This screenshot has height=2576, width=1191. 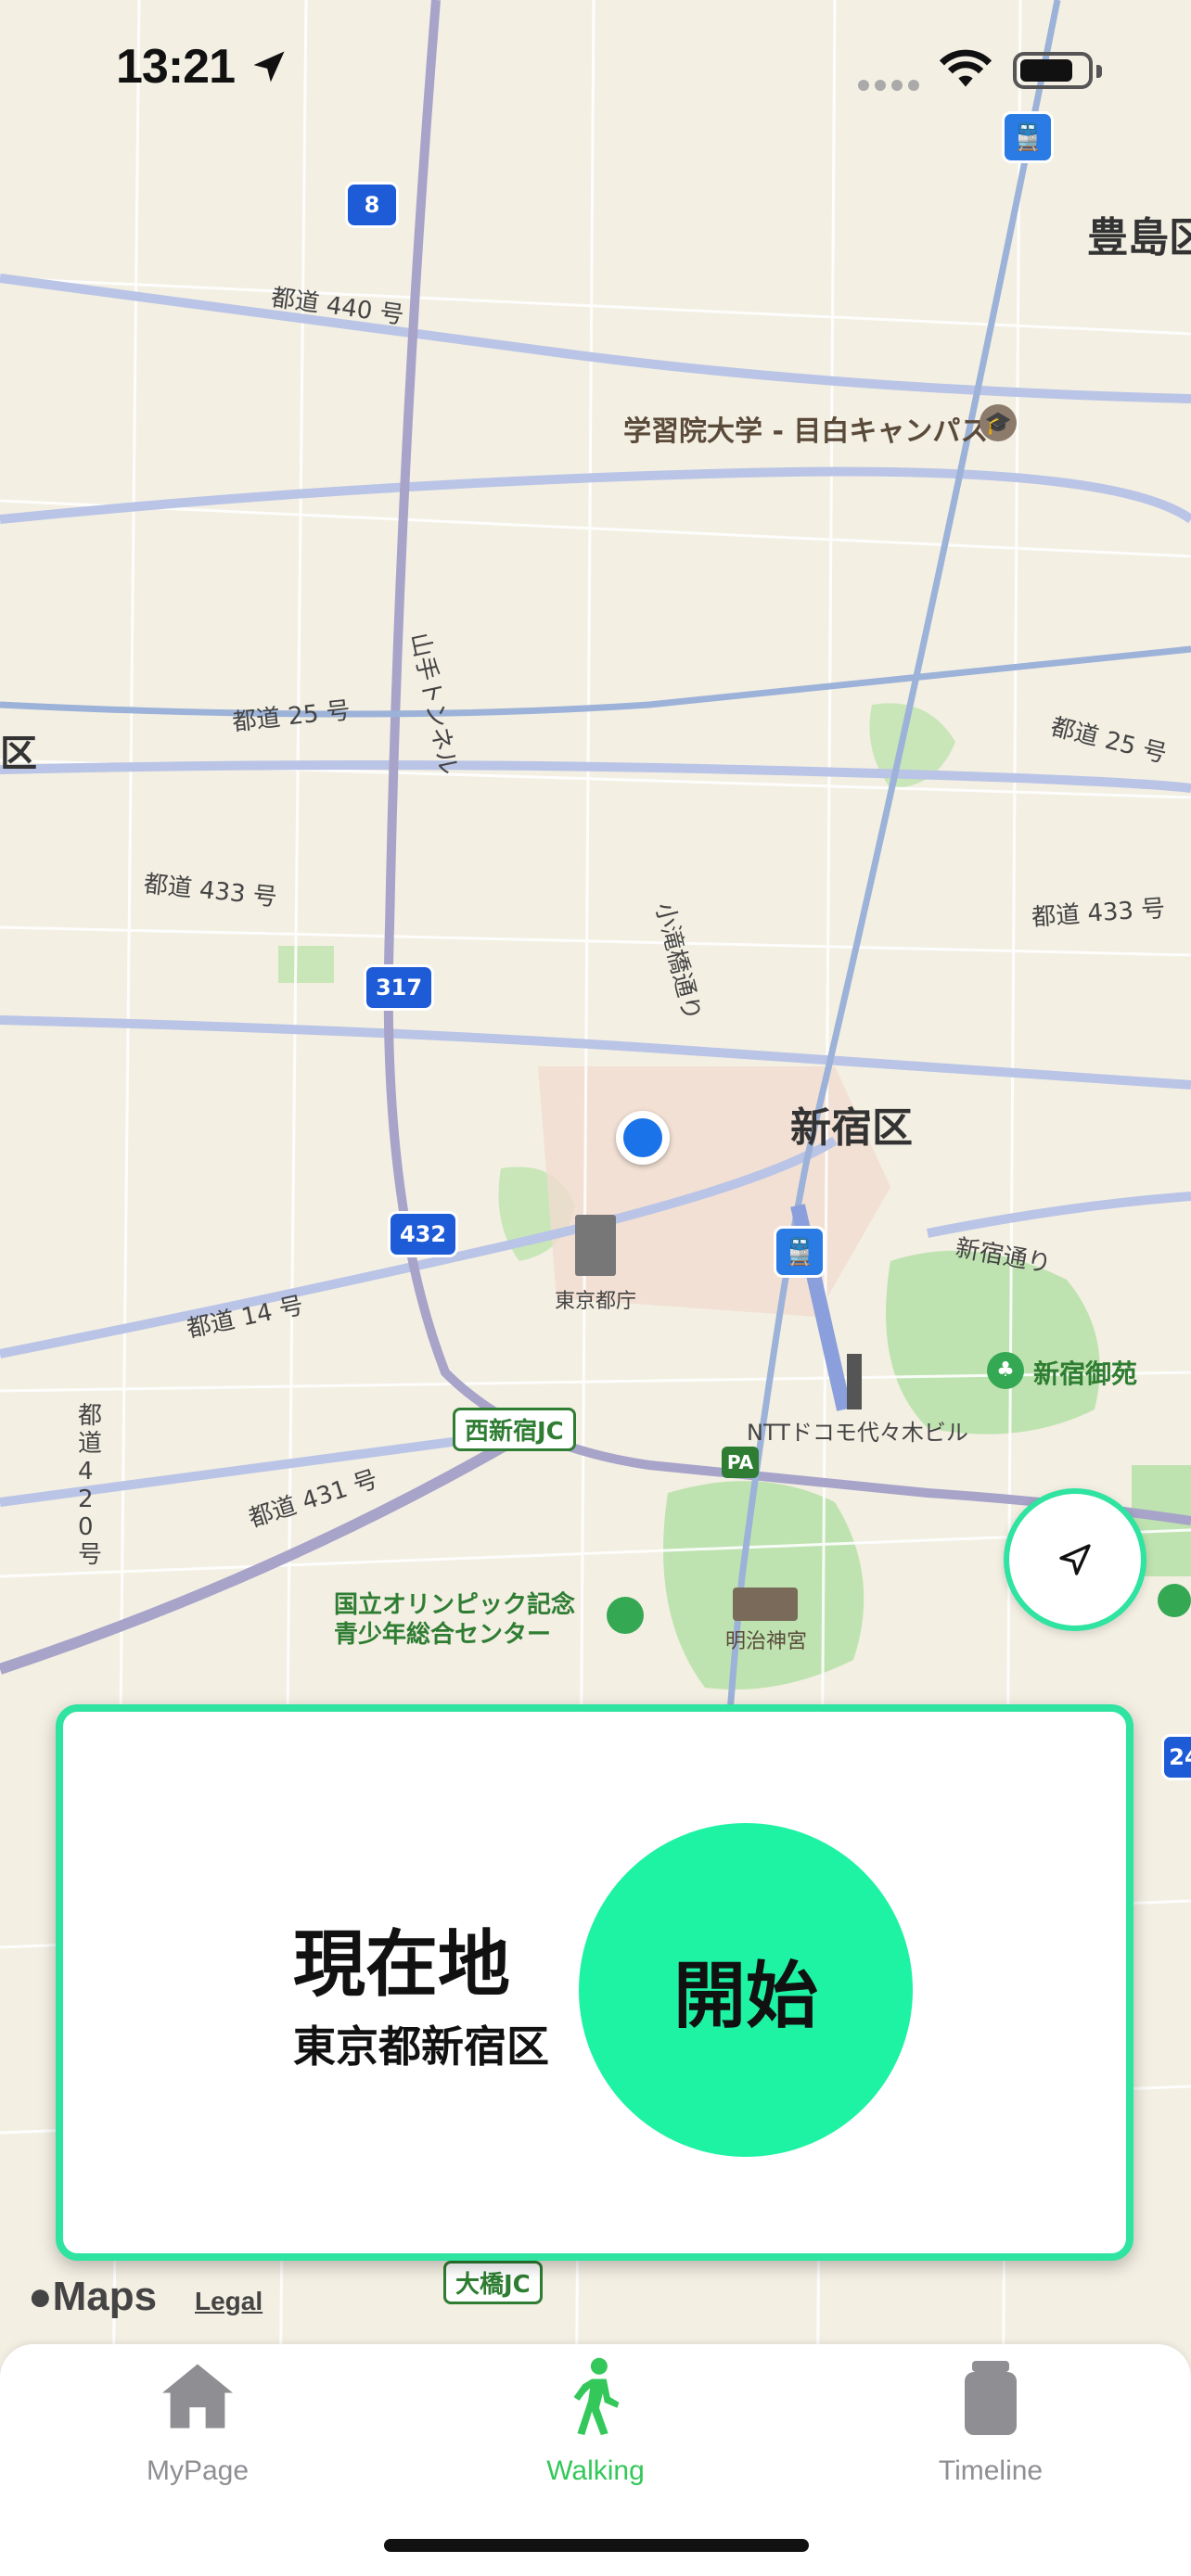 I want to click on shield-label: 8, so click(x=372, y=205).